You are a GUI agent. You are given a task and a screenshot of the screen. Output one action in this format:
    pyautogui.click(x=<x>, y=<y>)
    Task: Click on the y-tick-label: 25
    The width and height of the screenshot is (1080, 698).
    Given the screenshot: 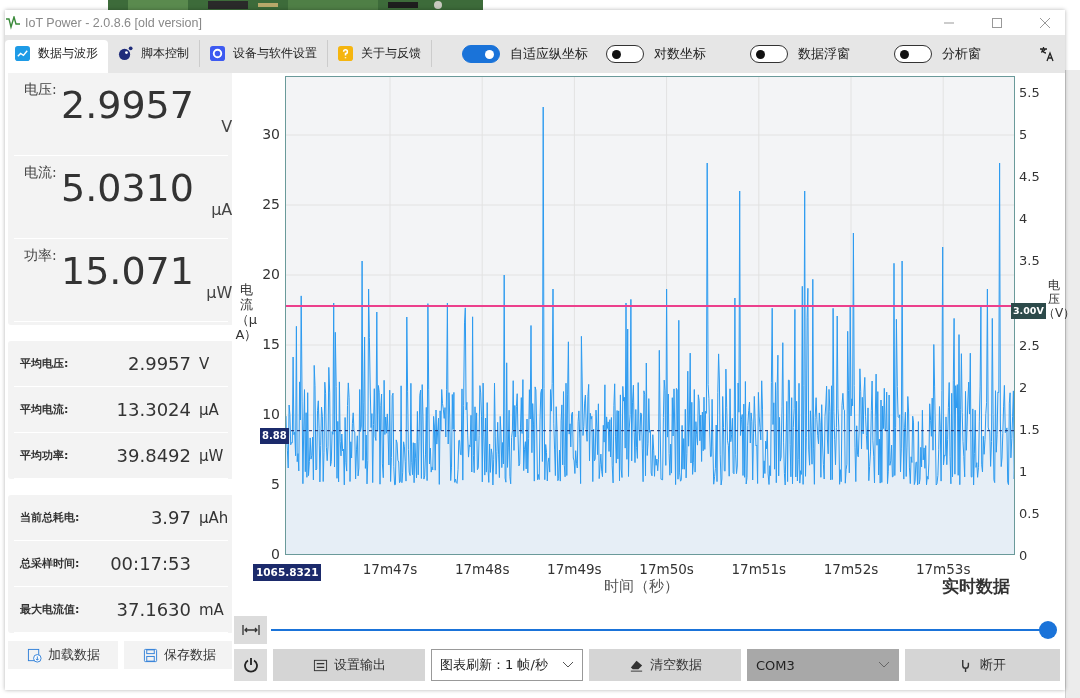 What is the action you would take?
    pyautogui.click(x=270, y=204)
    